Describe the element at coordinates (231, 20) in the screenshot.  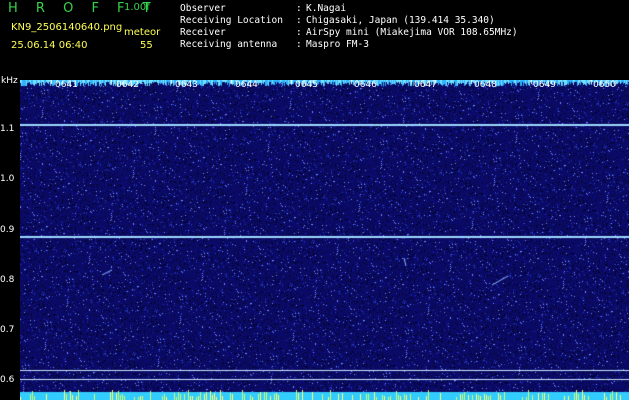
I see `meta-label-location: Receiving Location` at that location.